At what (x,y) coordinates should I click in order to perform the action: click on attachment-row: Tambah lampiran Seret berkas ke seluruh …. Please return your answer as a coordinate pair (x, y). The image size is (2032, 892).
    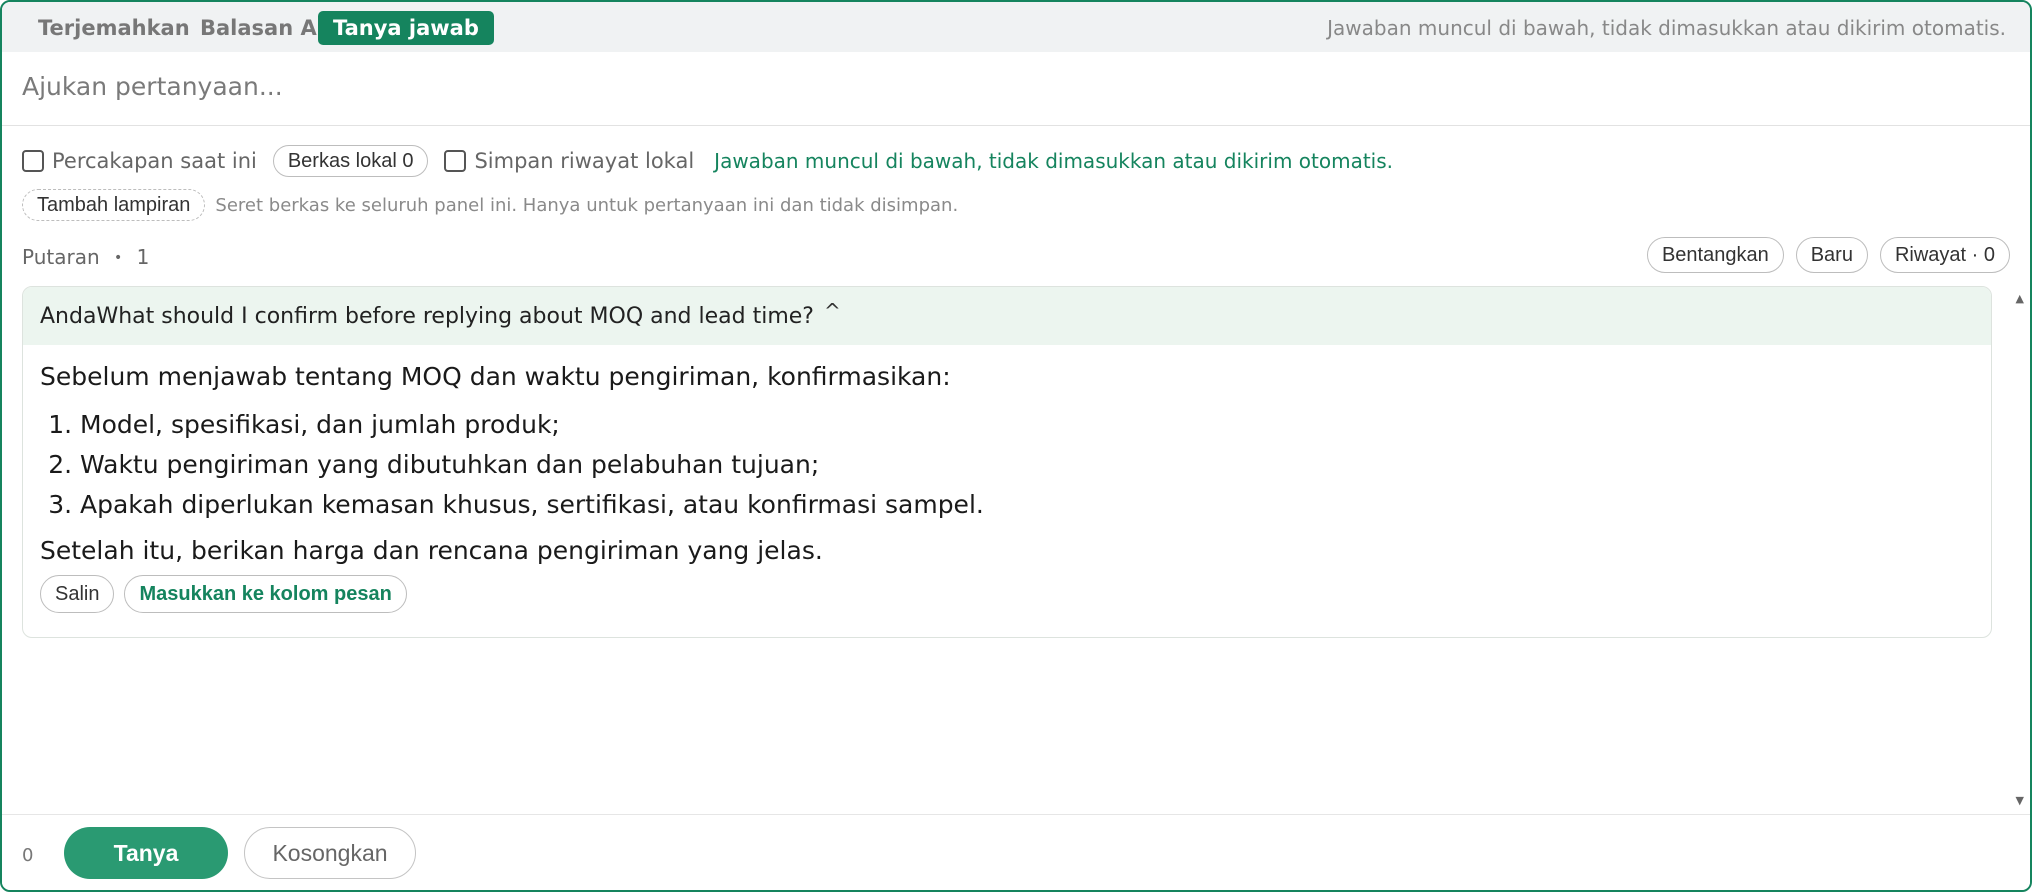
    Looking at the image, I should click on (490, 205).